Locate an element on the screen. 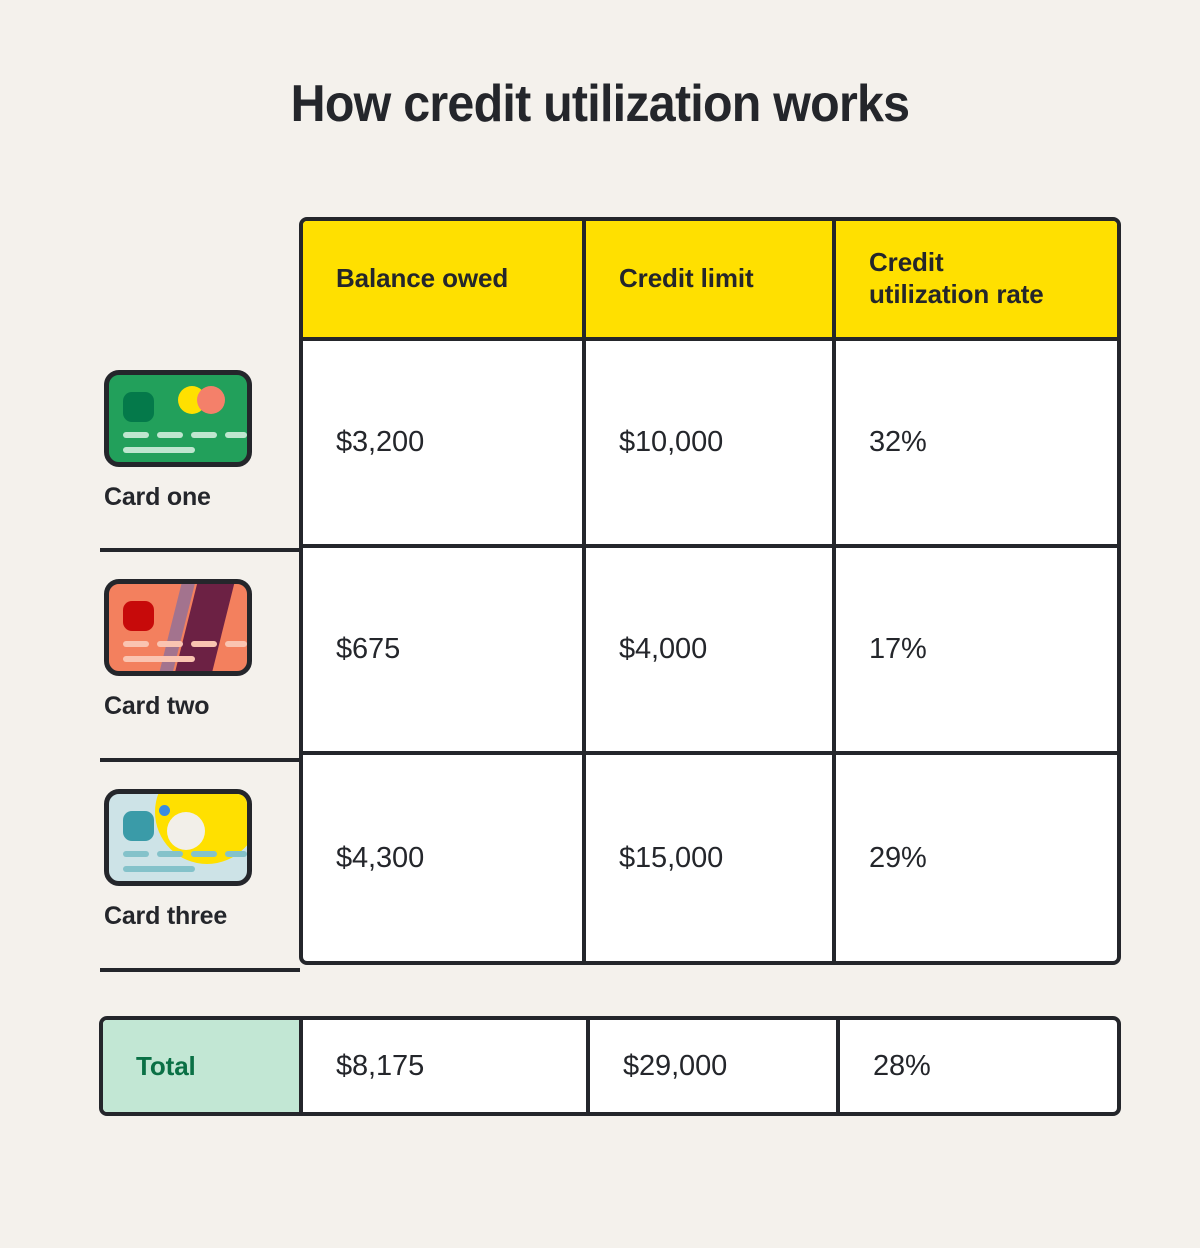 Image resolution: width=1200 pixels, height=1248 pixels. credit-card-green-icon is located at coordinates (178, 418).